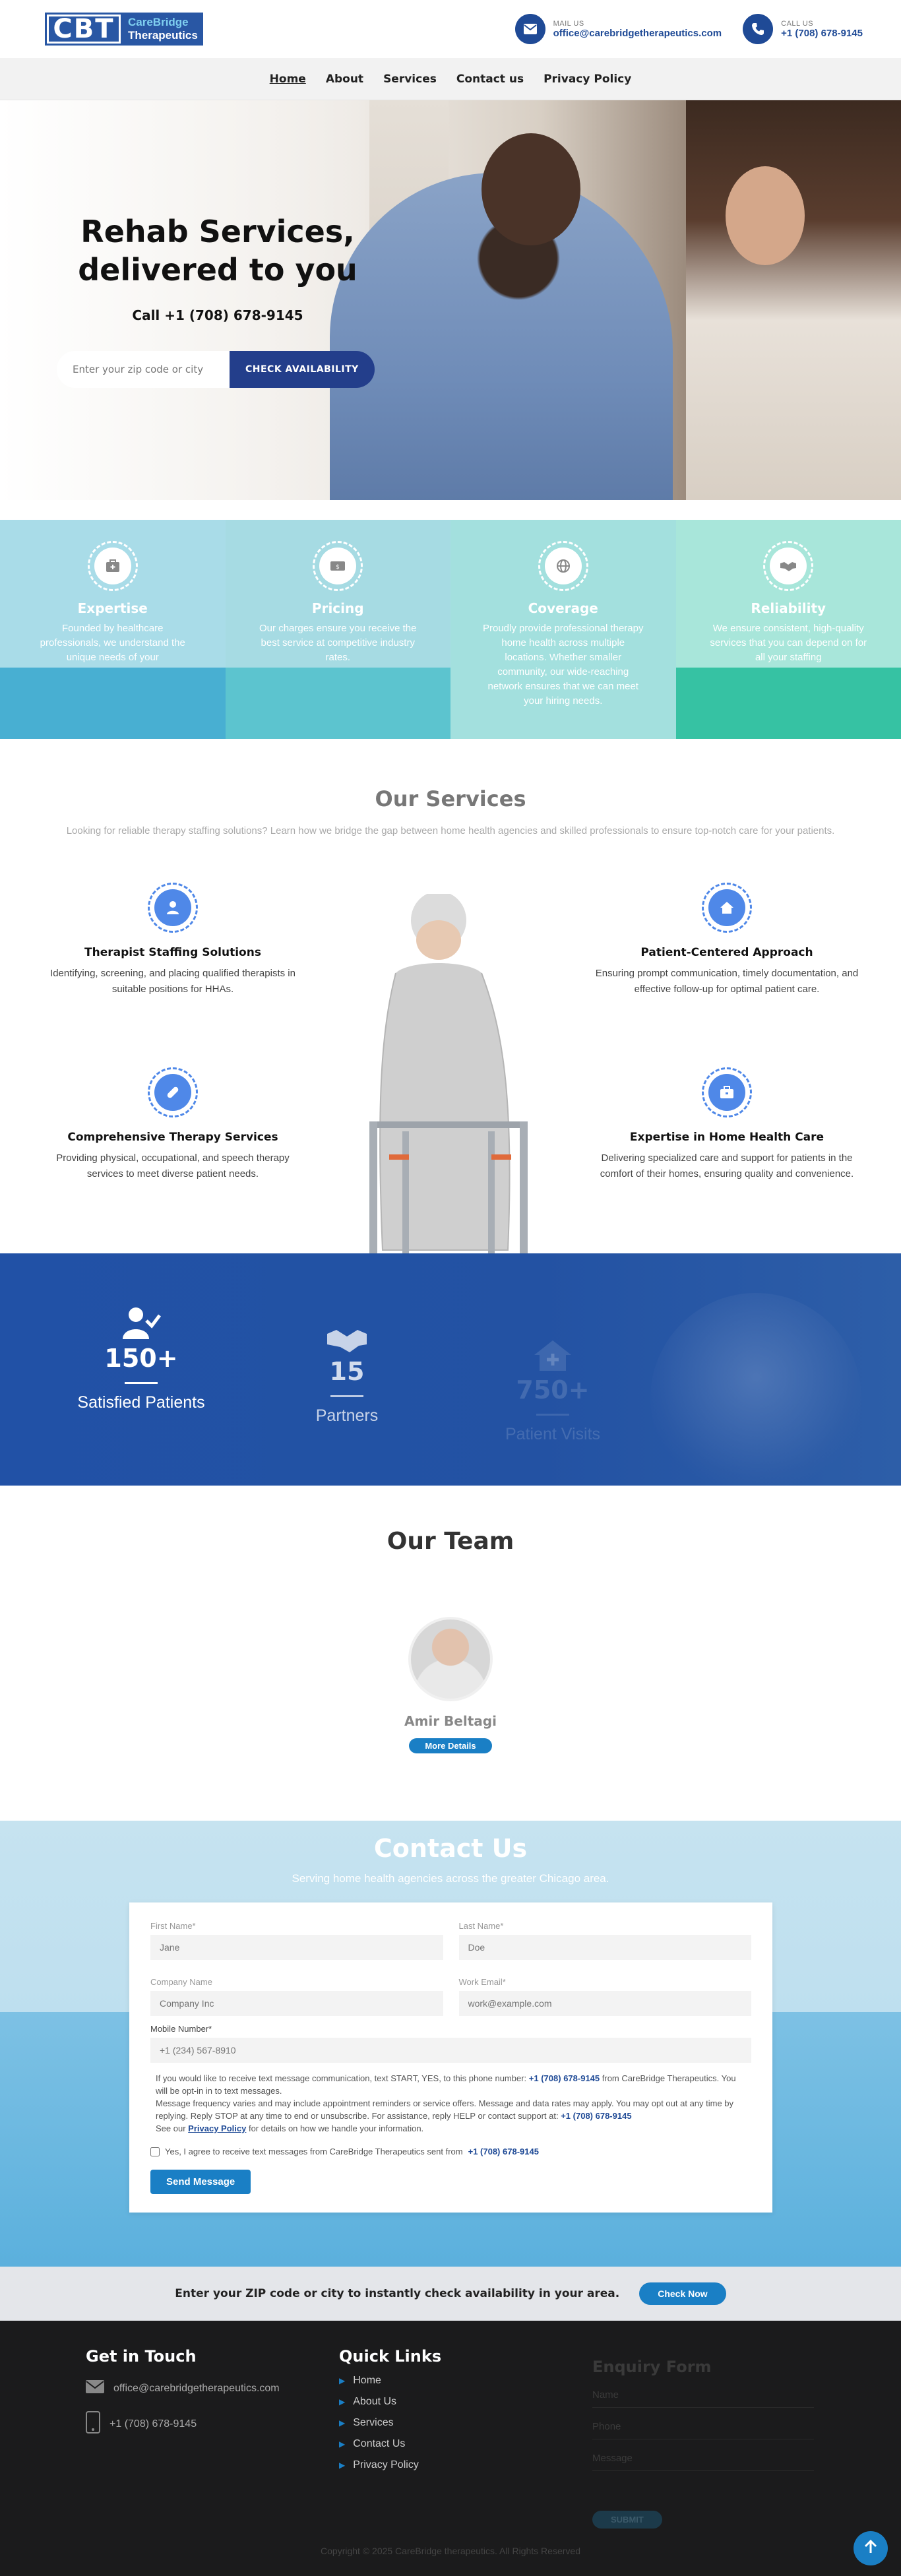 This screenshot has width=901, height=2576. Describe the element at coordinates (113, 608) in the screenshot. I see `feature-title: Expertise` at that location.